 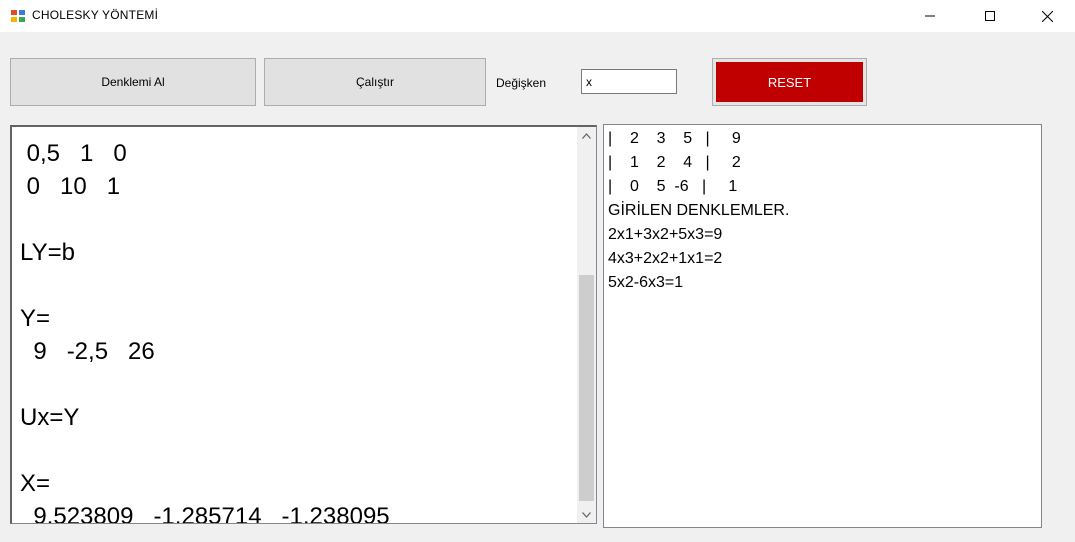 What do you see at coordinates (35, 318) in the screenshot?
I see `output-line: Y=` at bounding box center [35, 318].